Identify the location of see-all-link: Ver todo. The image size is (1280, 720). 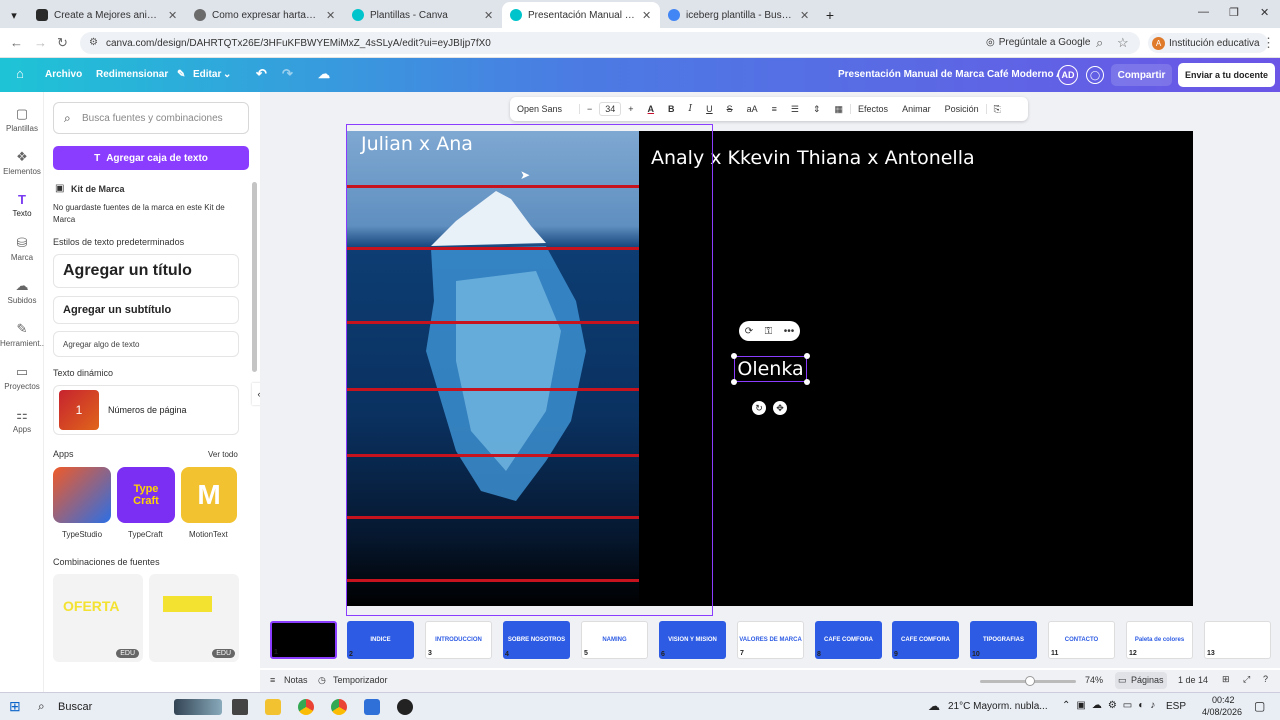
(223, 454).